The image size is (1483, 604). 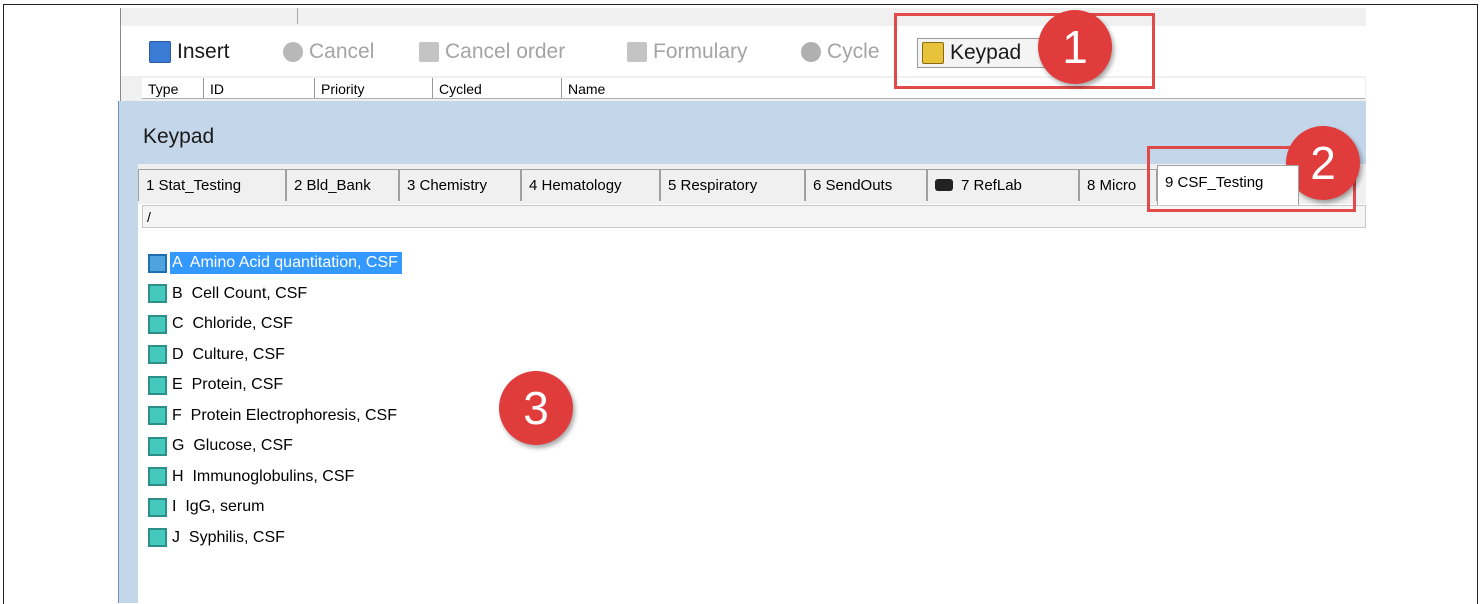 I want to click on keypad-item-label: I IgG, serum, so click(x=218, y=507).